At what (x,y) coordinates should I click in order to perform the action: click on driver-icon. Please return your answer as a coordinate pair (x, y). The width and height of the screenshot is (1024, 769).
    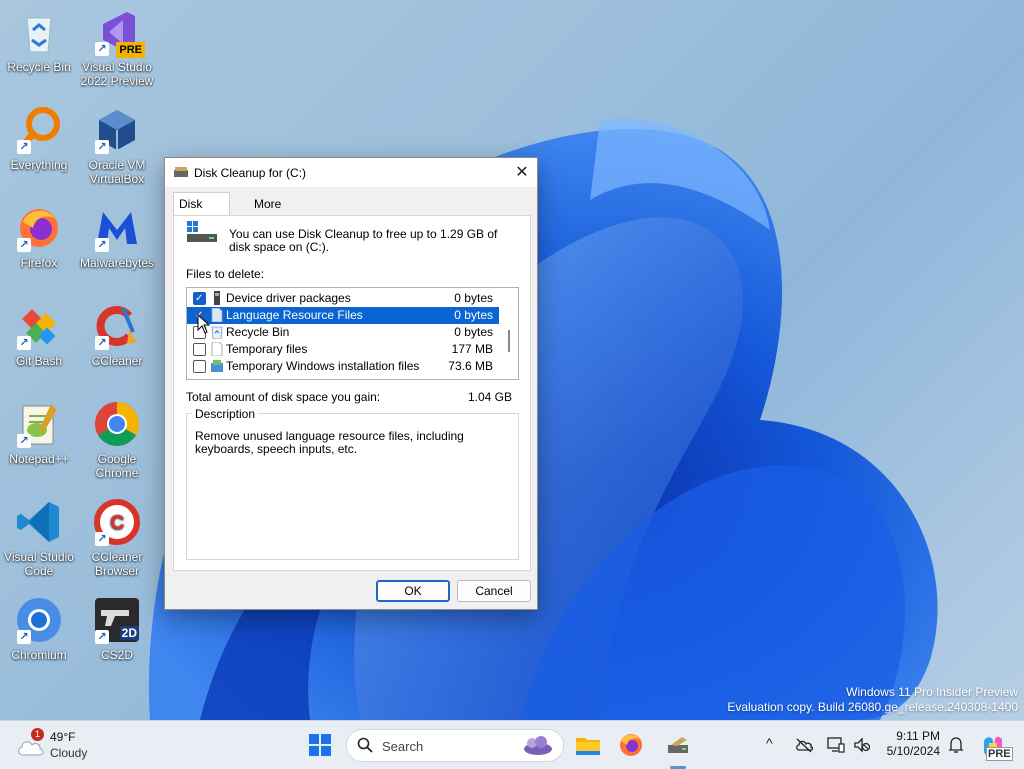
    Looking at the image, I should click on (217, 298).